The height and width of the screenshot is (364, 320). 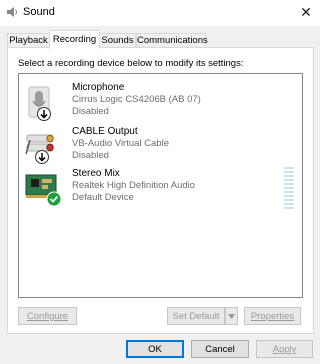 What do you see at coordinates (74, 39) in the screenshot?
I see `tab-recording: Recording` at bounding box center [74, 39].